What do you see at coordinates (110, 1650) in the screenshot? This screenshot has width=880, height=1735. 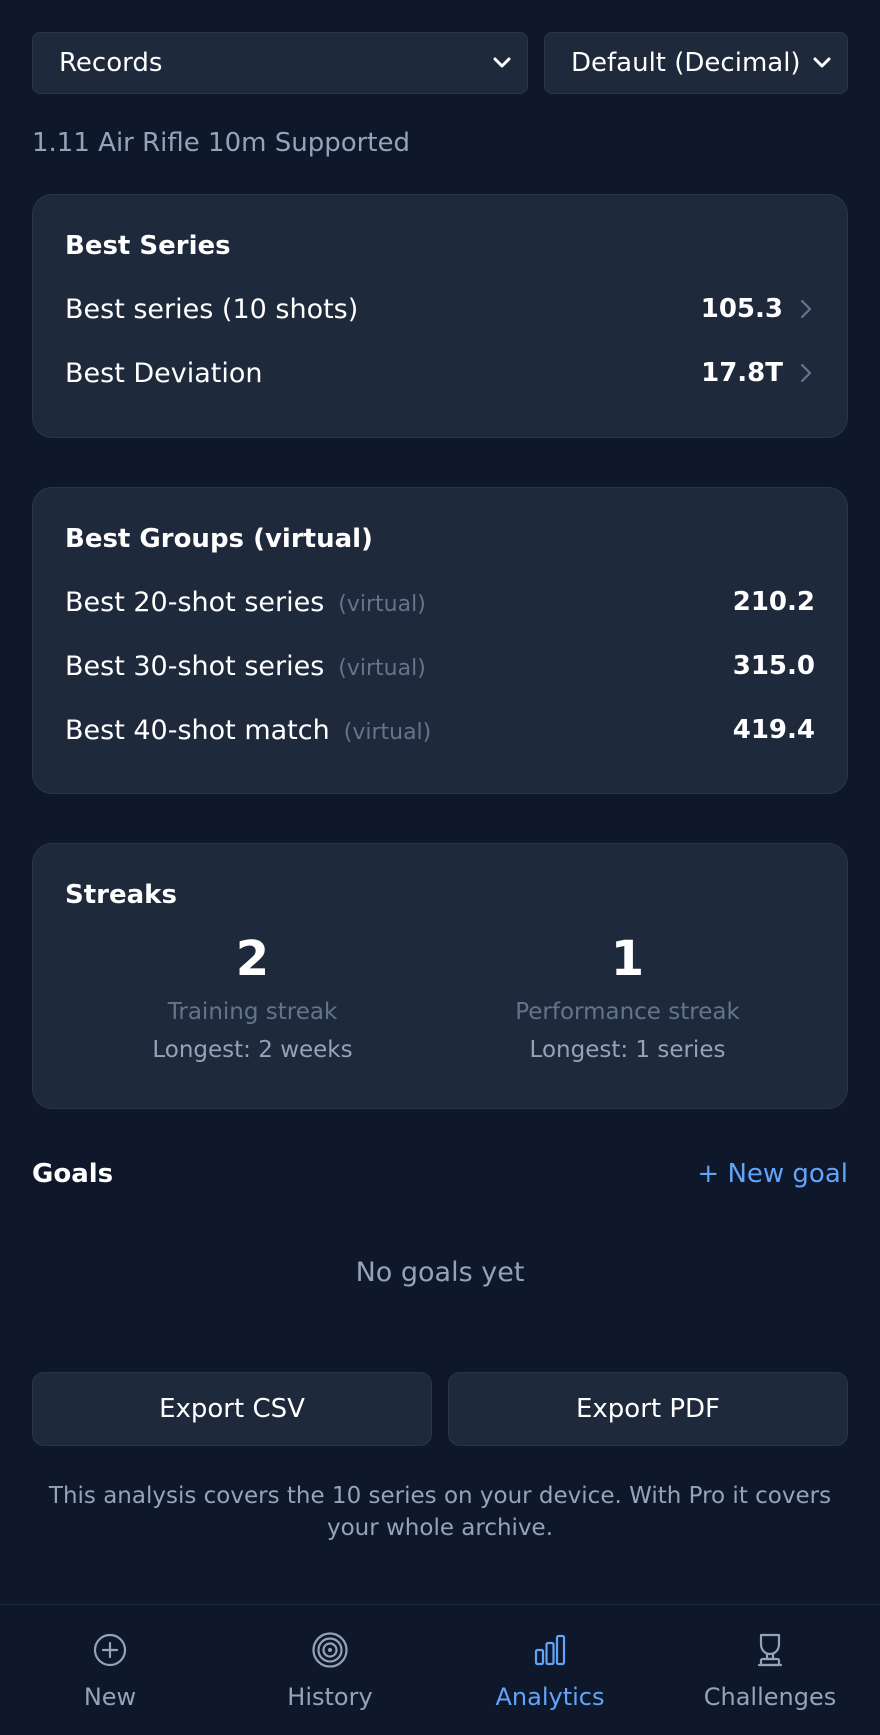 I see `plus-circle-icon` at bounding box center [110, 1650].